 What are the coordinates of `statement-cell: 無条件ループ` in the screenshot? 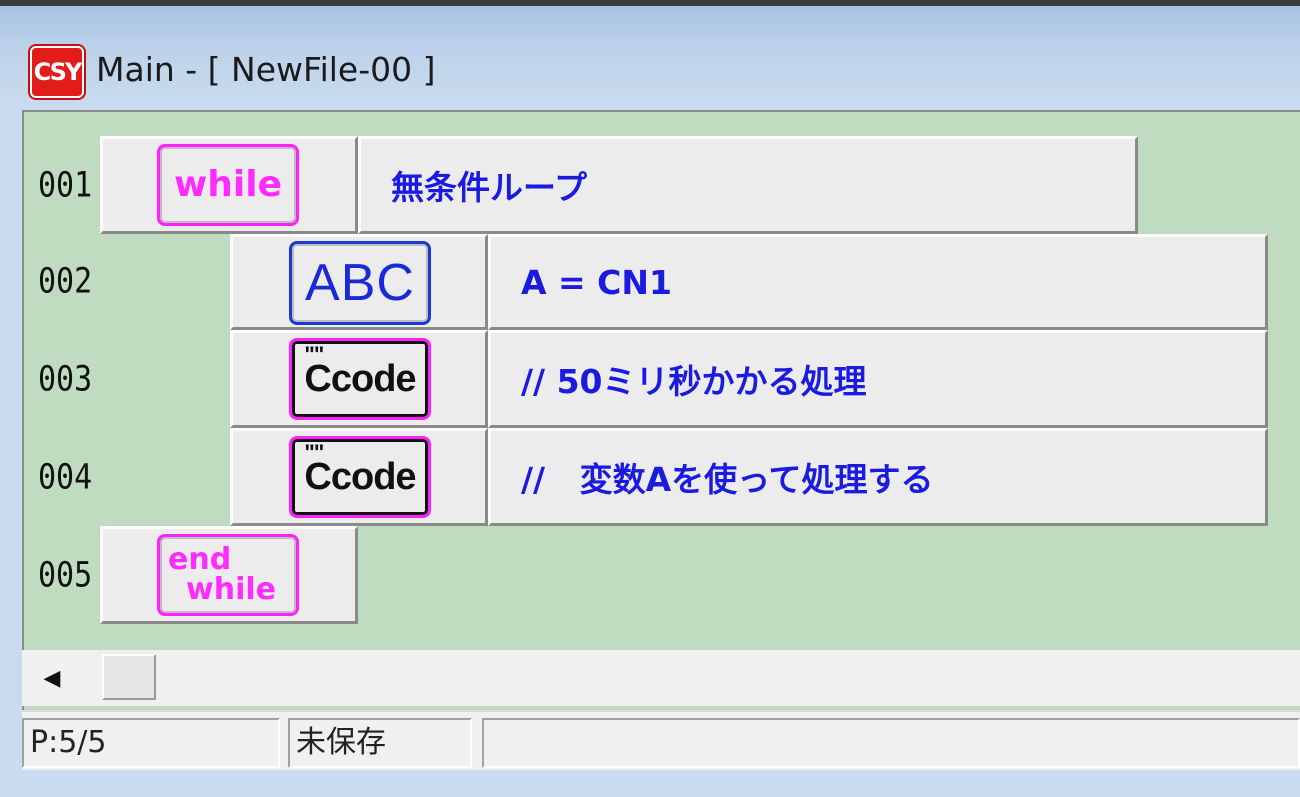 It's located at (748, 185).